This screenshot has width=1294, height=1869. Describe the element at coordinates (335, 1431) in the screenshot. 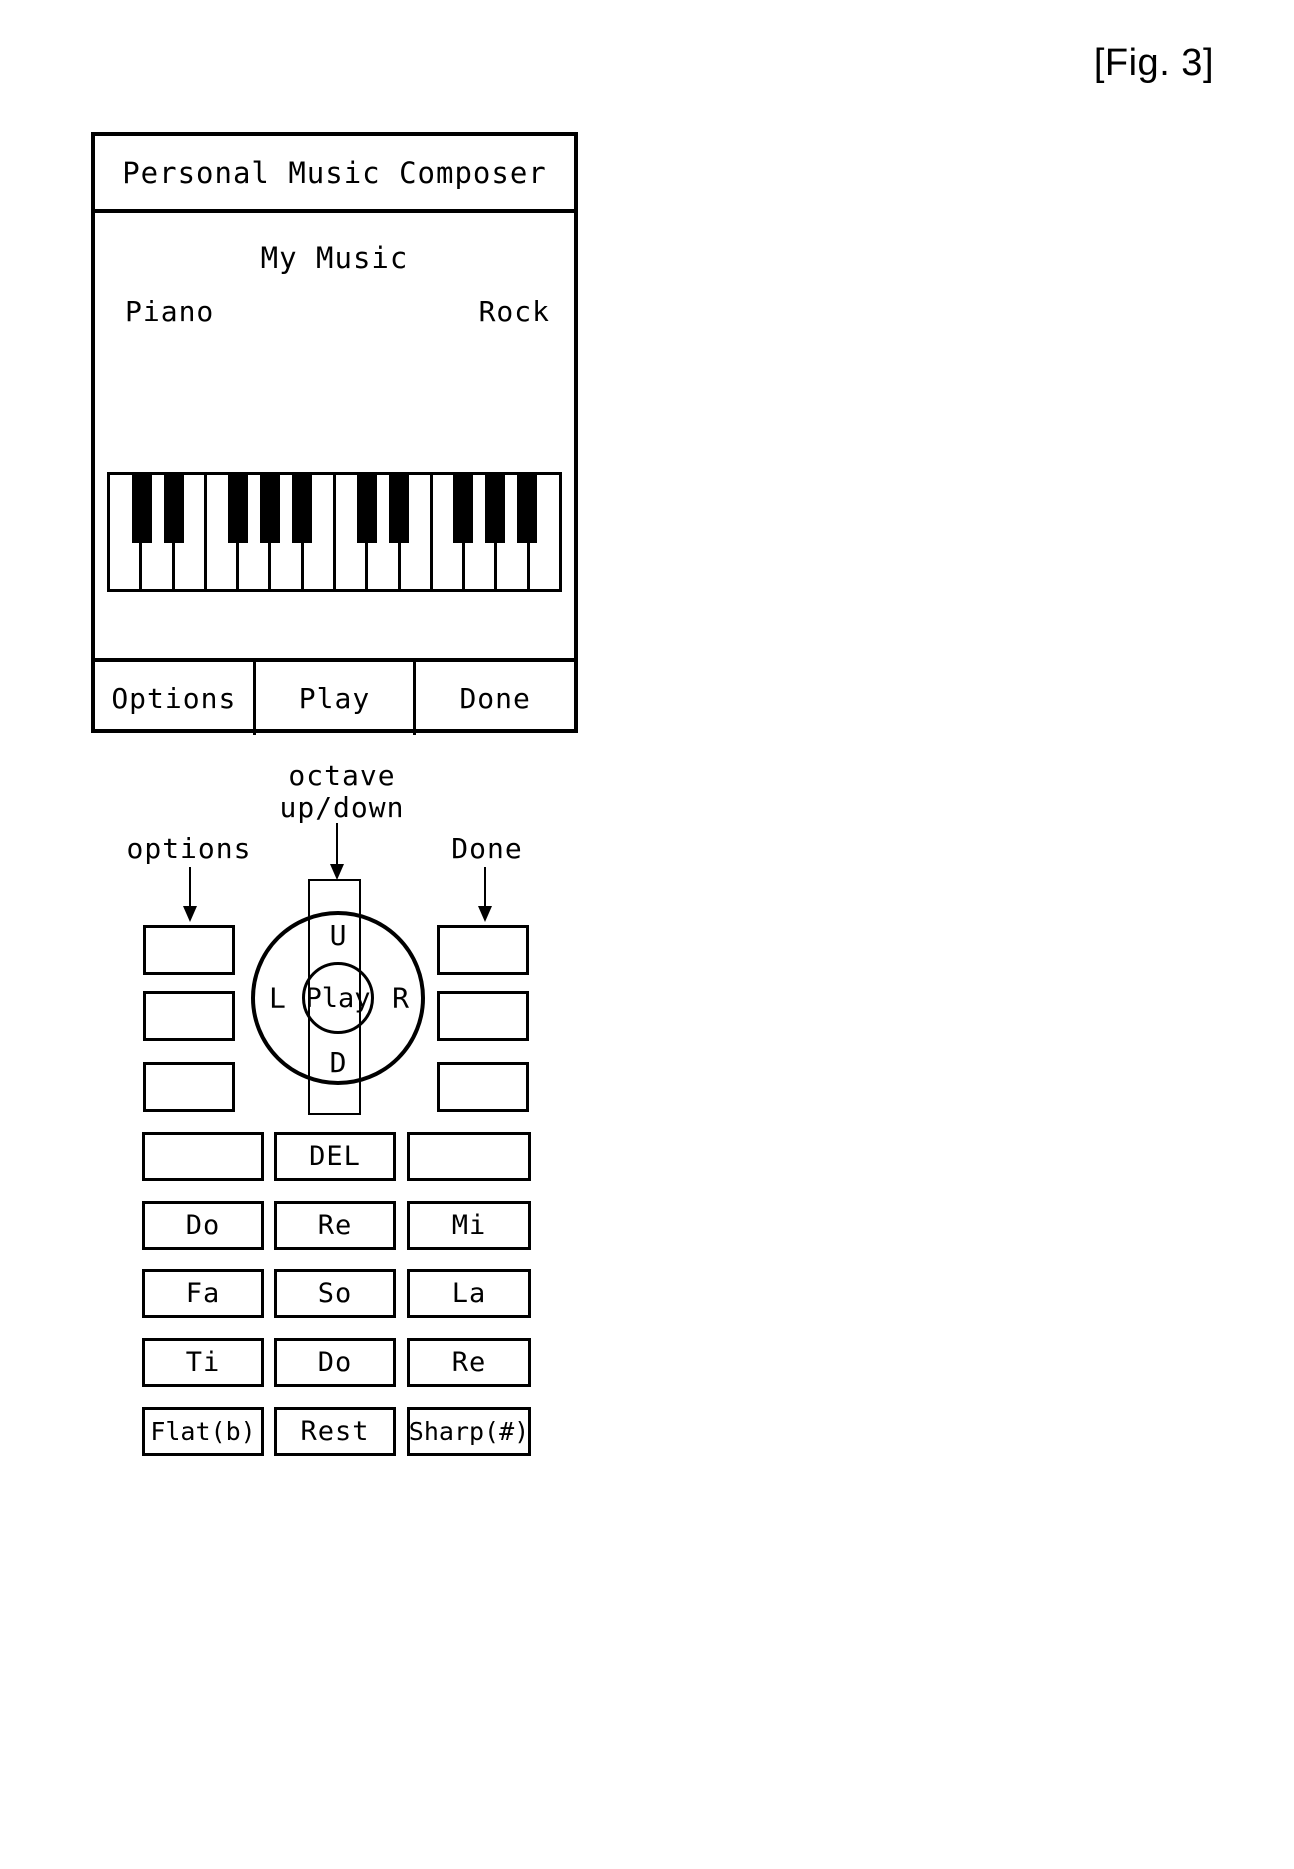

I see `keypad-button-rest: Rest` at that location.